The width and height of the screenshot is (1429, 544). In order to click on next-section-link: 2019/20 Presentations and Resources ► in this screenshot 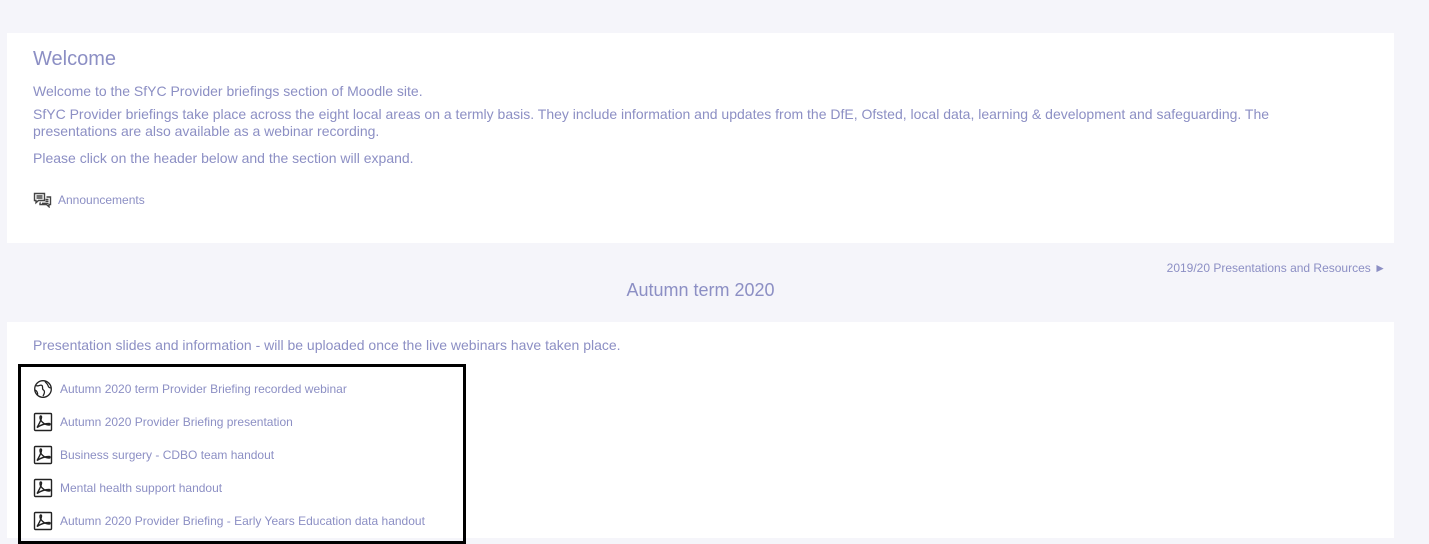, I will do `click(1276, 268)`.